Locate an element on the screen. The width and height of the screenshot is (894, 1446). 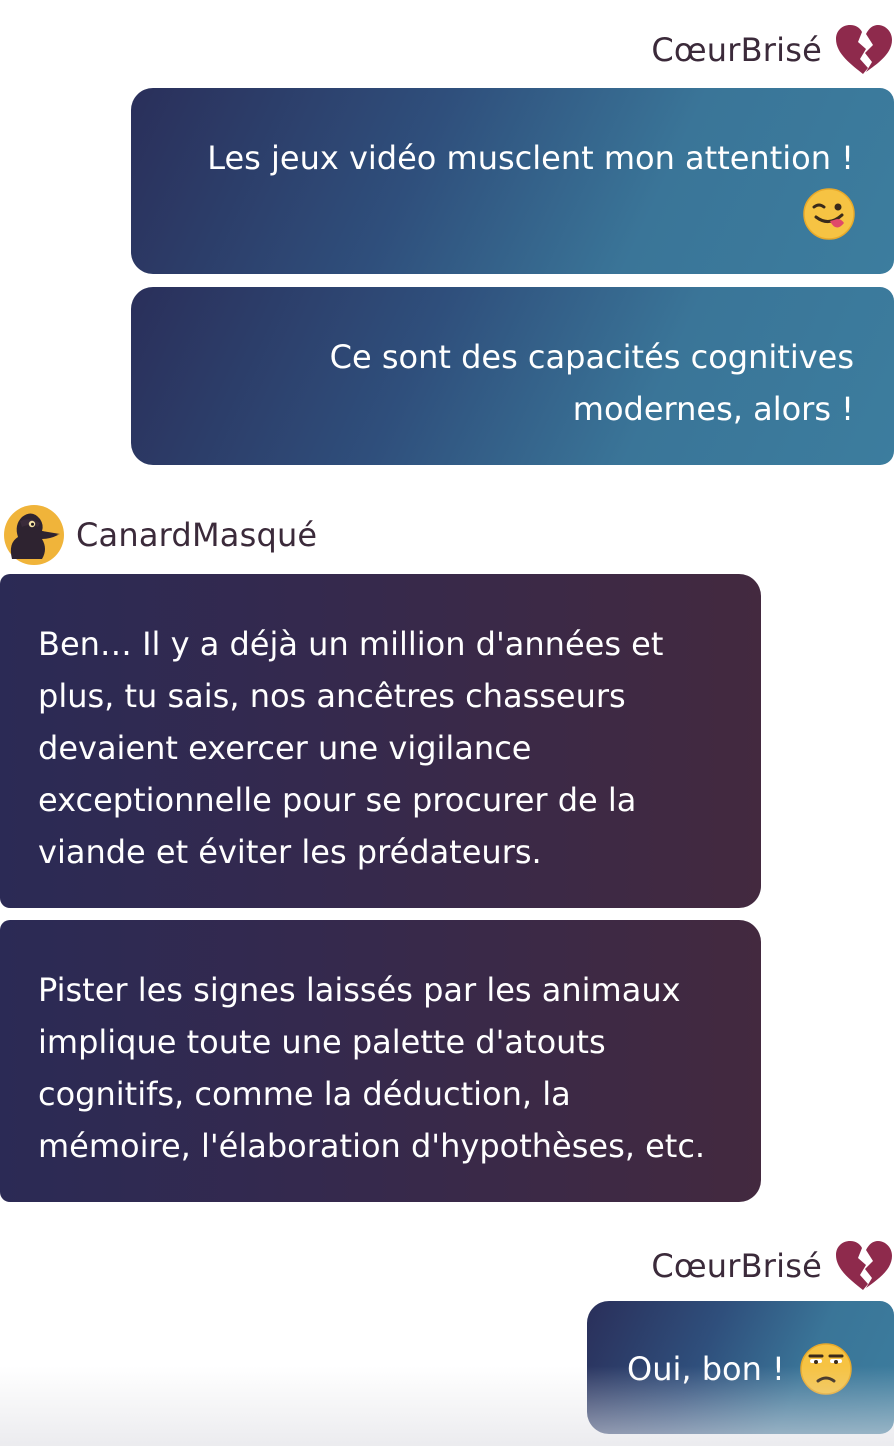
sender-name: CanardMasqué is located at coordinates (197, 535).